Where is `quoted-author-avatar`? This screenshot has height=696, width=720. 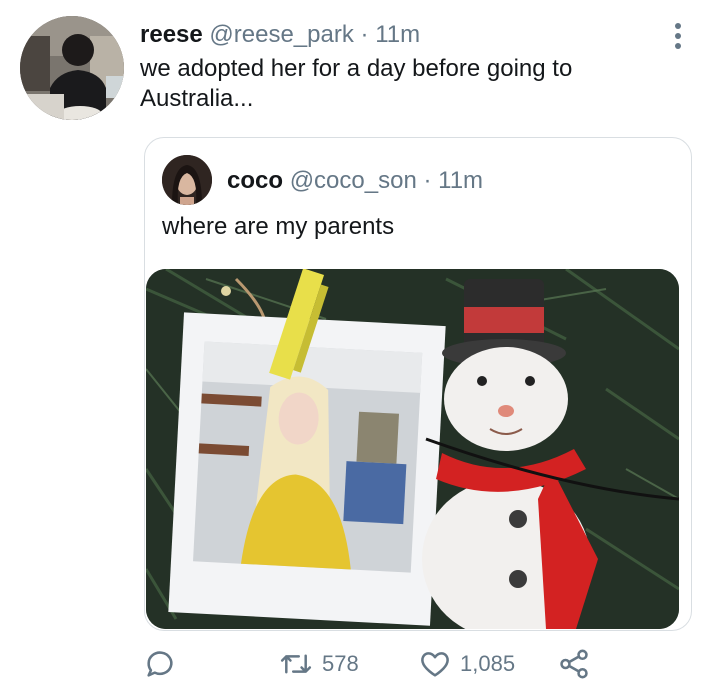
quoted-author-avatar is located at coordinates (187, 180).